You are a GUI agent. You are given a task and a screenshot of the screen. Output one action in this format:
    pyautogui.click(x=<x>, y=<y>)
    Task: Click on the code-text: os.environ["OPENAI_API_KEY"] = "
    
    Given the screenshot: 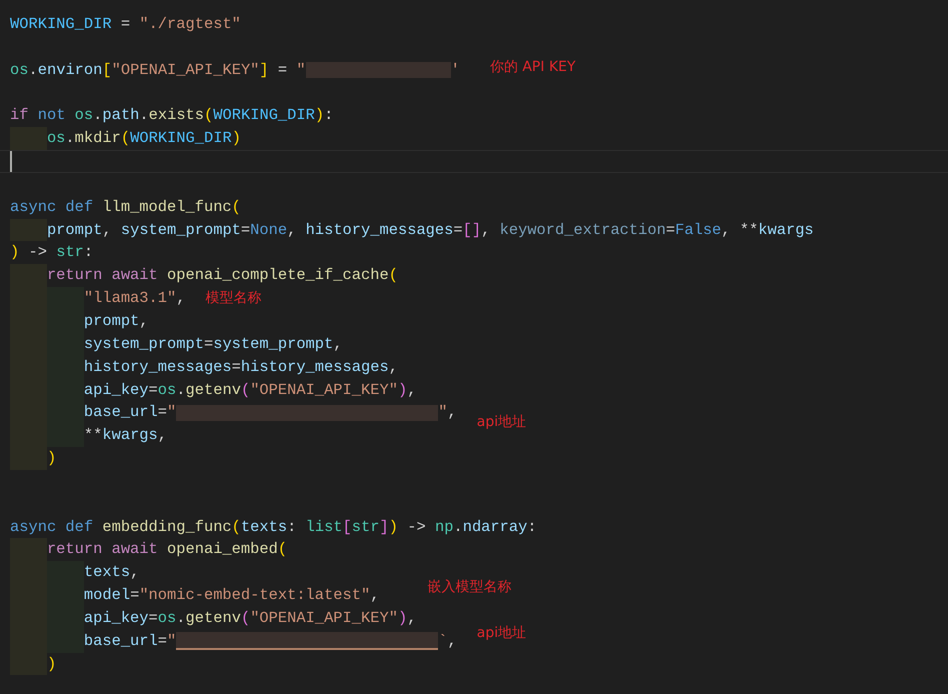 What is the action you would take?
    pyautogui.click(x=158, y=70)
    